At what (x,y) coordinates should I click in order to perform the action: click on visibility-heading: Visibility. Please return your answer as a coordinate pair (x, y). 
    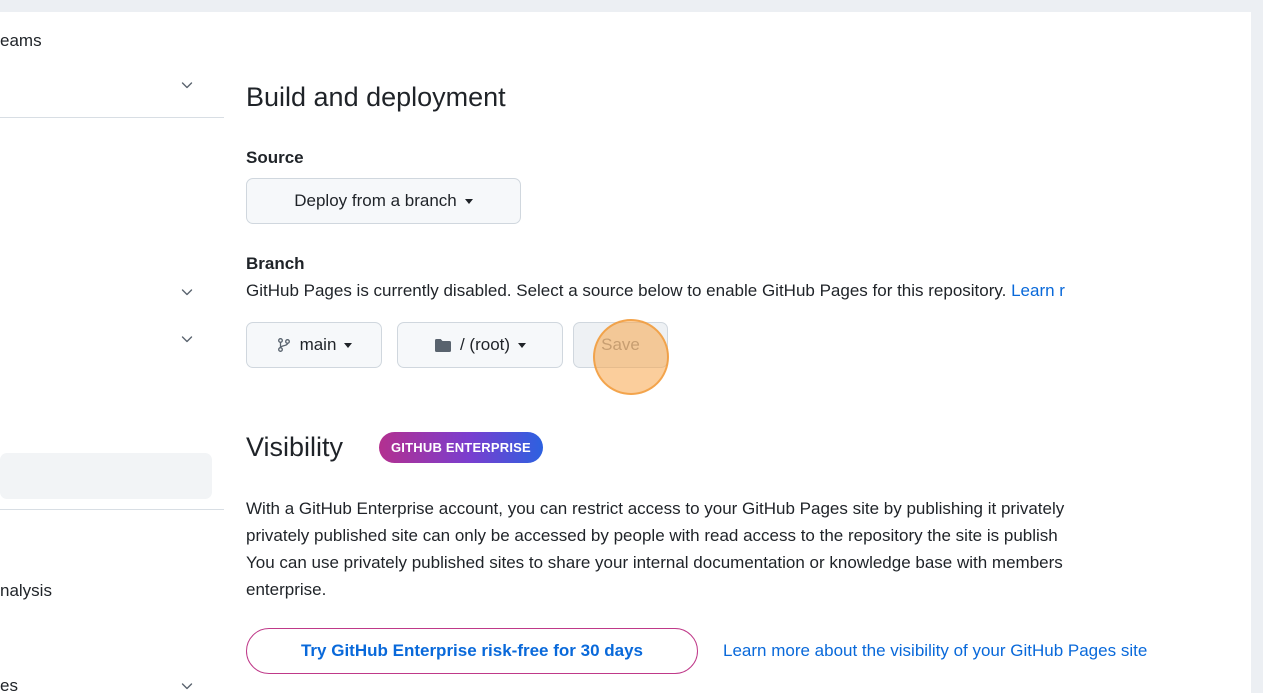
    Looking at the image, I should click on (295, 447).